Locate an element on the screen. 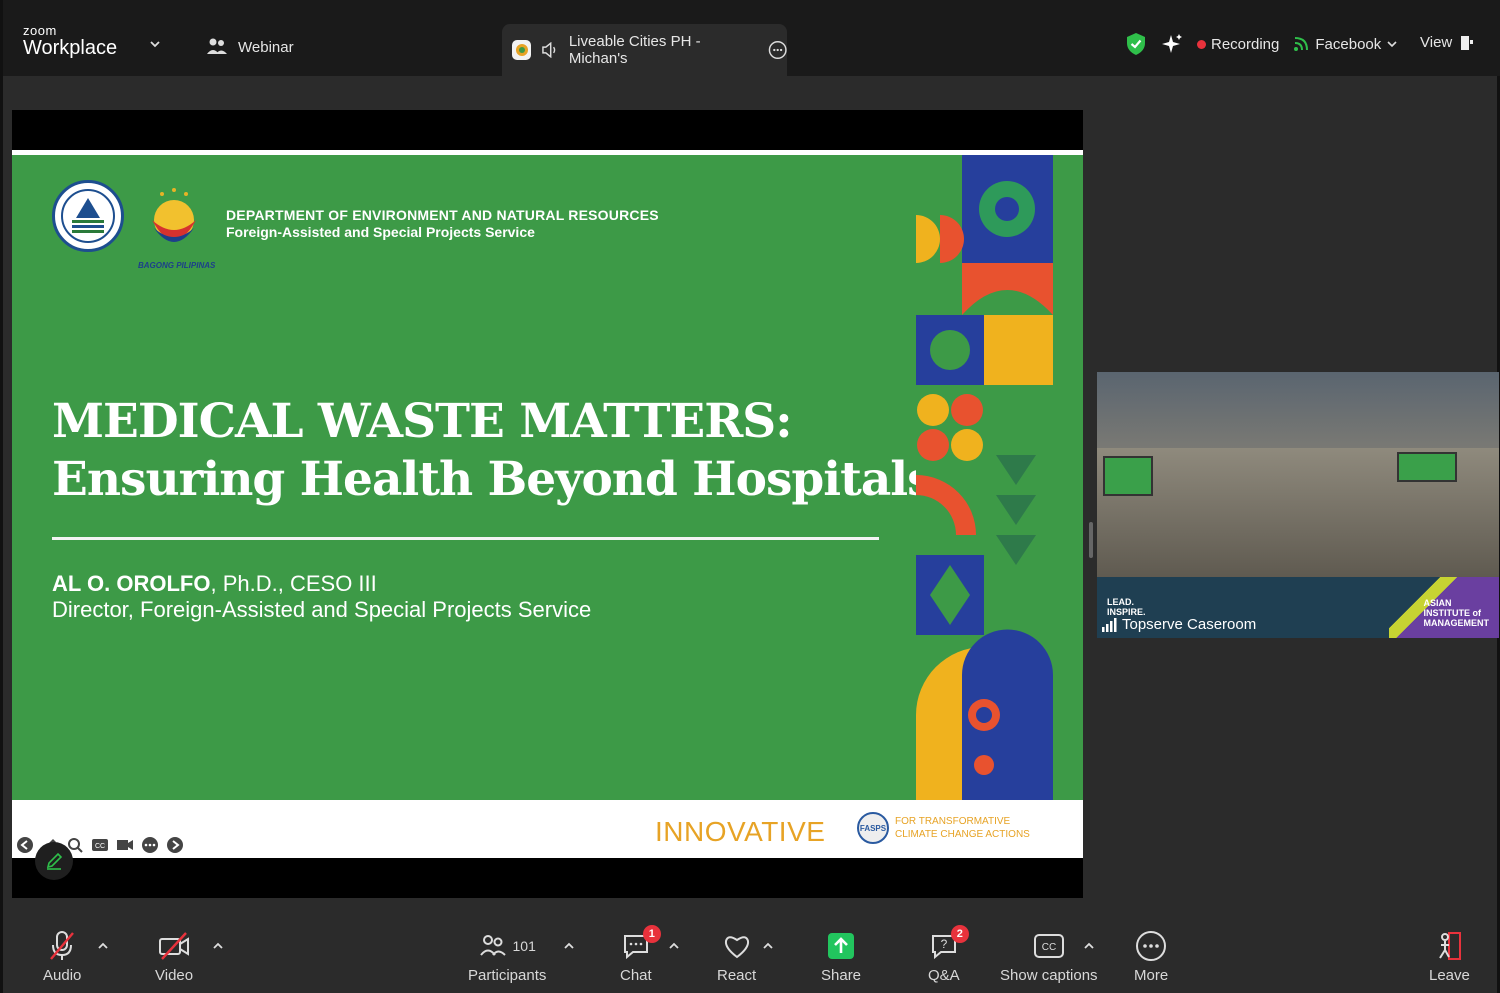 The image size is (1500, 993). agency-logos: BAGONG PILIPINAS is located at coordinates (133, 225).